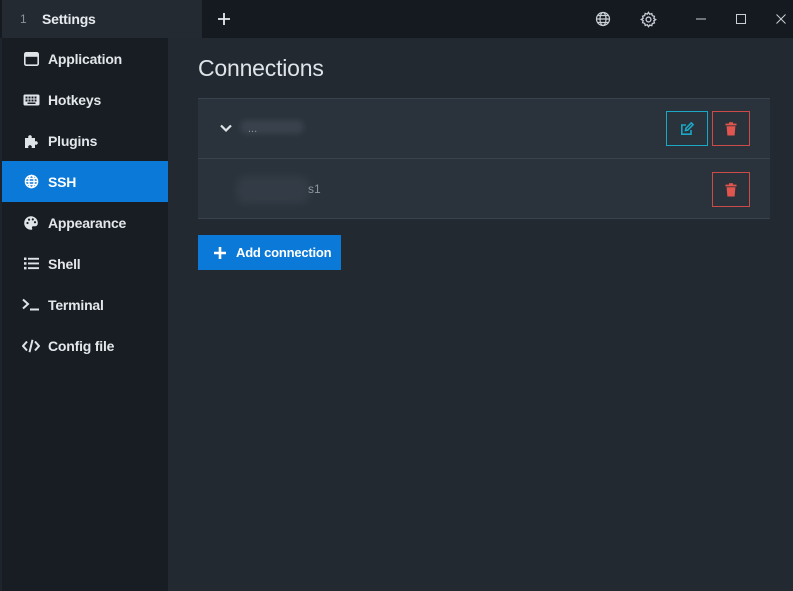 This screenshot has height=591, width=793. I want to click on connection-row: s1, so click(484, 189).